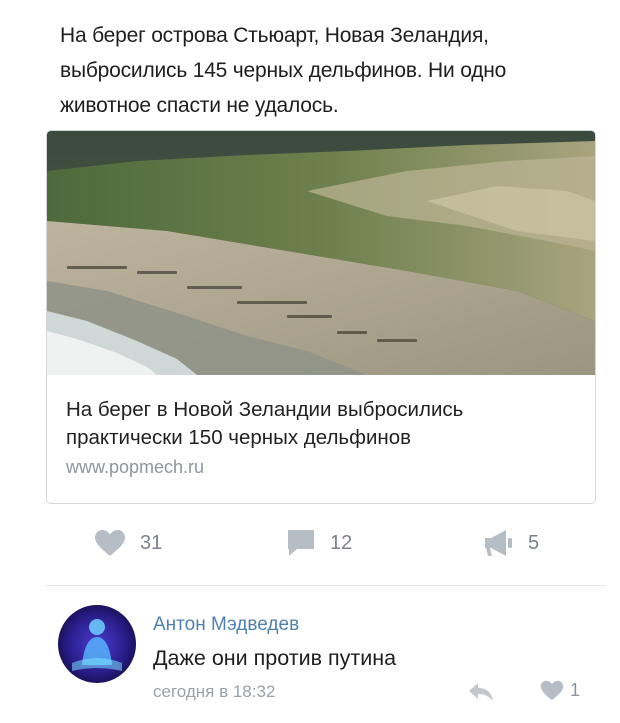 The image size is (620, 723). What do you see at coordinates (326, 585) in the screenshot?
I see `divider` at bounding box center [326, 585].